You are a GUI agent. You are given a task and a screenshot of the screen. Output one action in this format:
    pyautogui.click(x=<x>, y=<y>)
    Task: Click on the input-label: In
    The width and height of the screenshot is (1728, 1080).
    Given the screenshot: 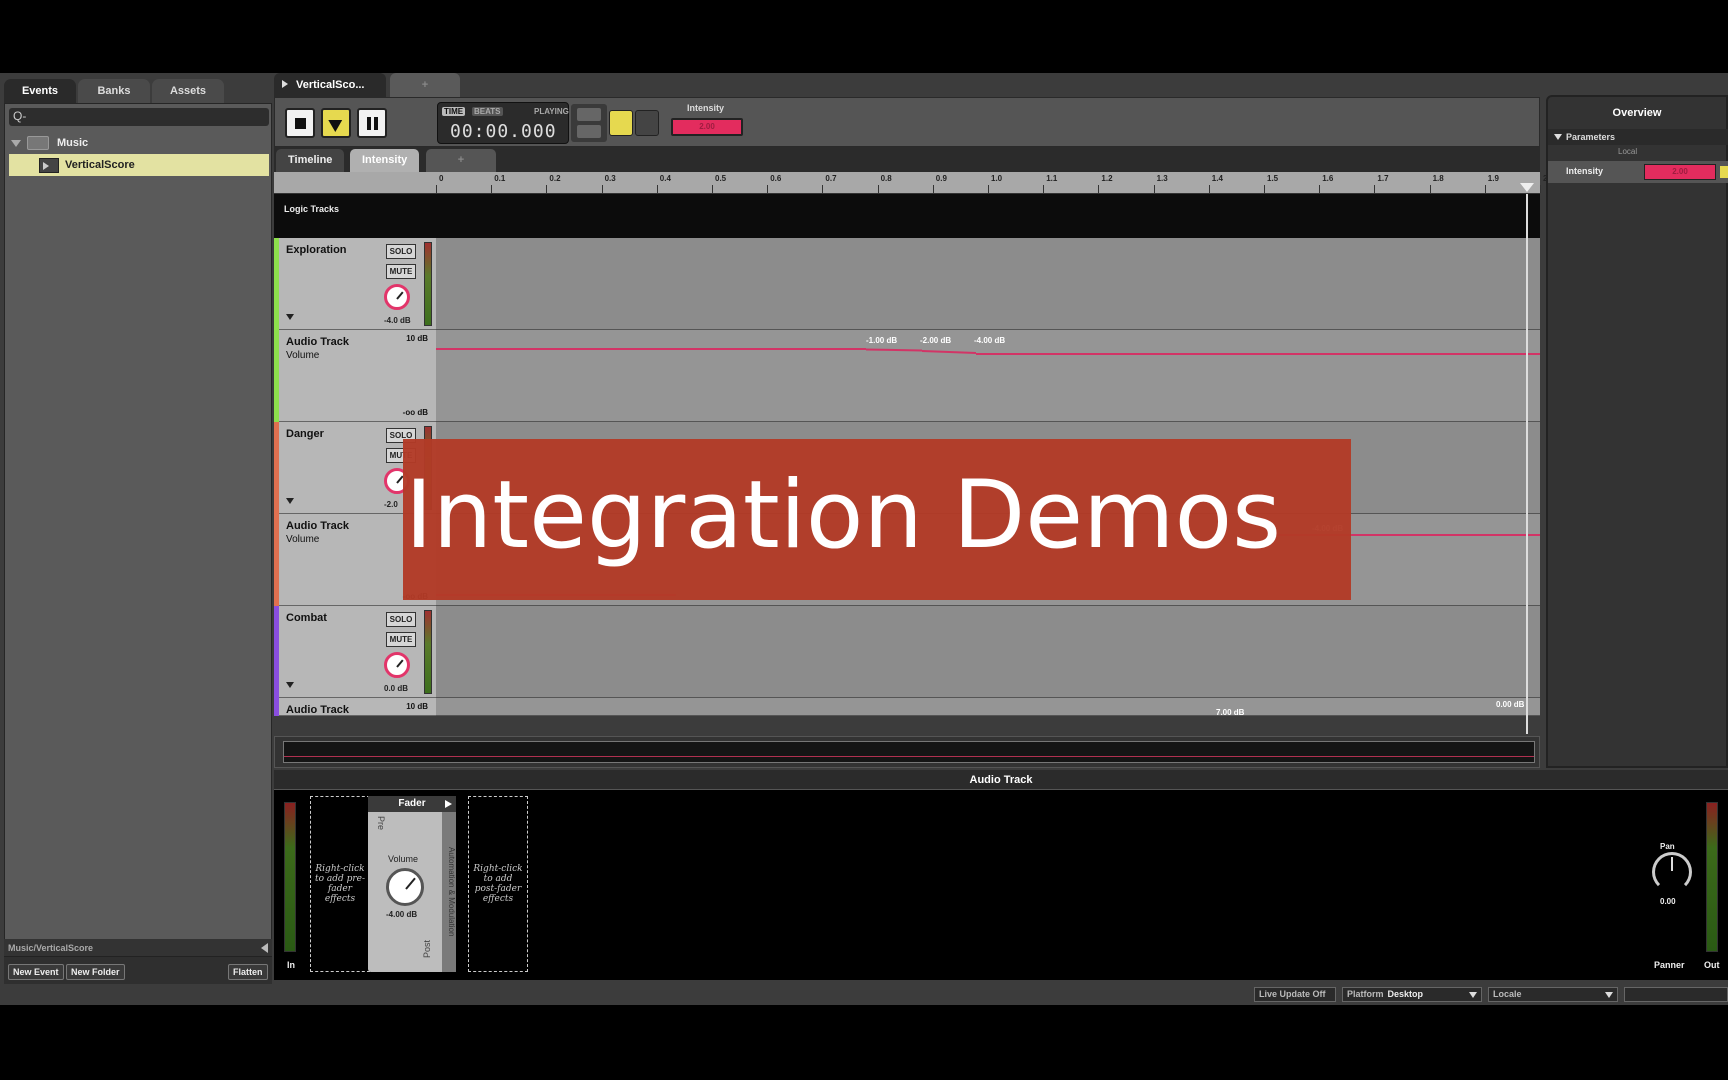 What is the action you would take?
    pyautogui.click(x=291, y=965)
    